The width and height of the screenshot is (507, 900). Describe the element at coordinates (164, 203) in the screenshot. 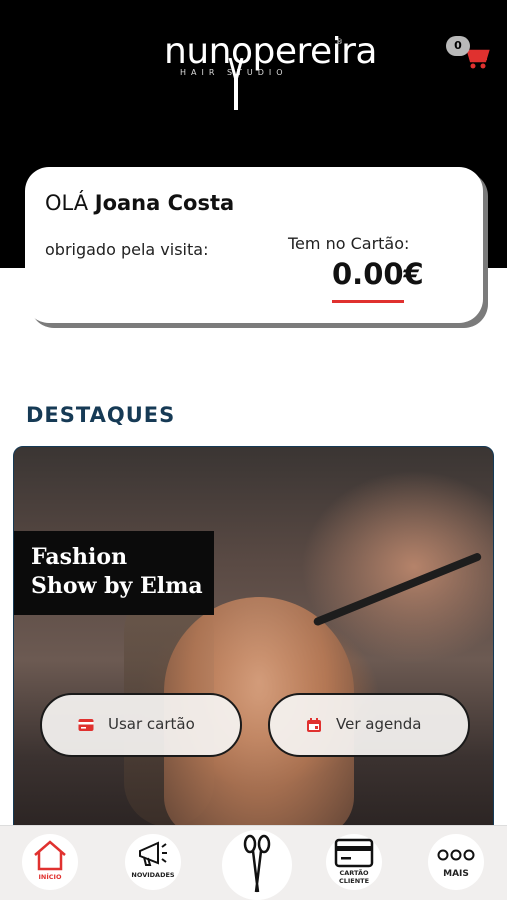

I see `user-name: Joana Costa` at that location.